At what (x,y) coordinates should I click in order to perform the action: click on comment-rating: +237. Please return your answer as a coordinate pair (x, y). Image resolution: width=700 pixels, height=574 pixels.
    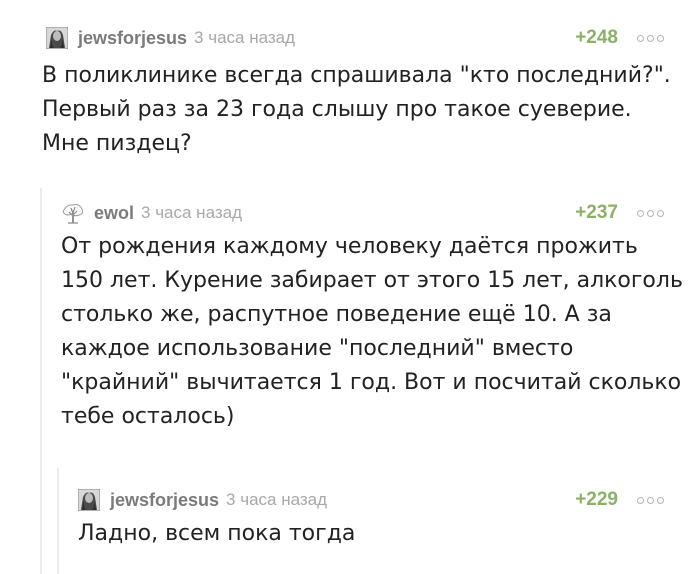
    Looking at the image, I should click on (596, 212).